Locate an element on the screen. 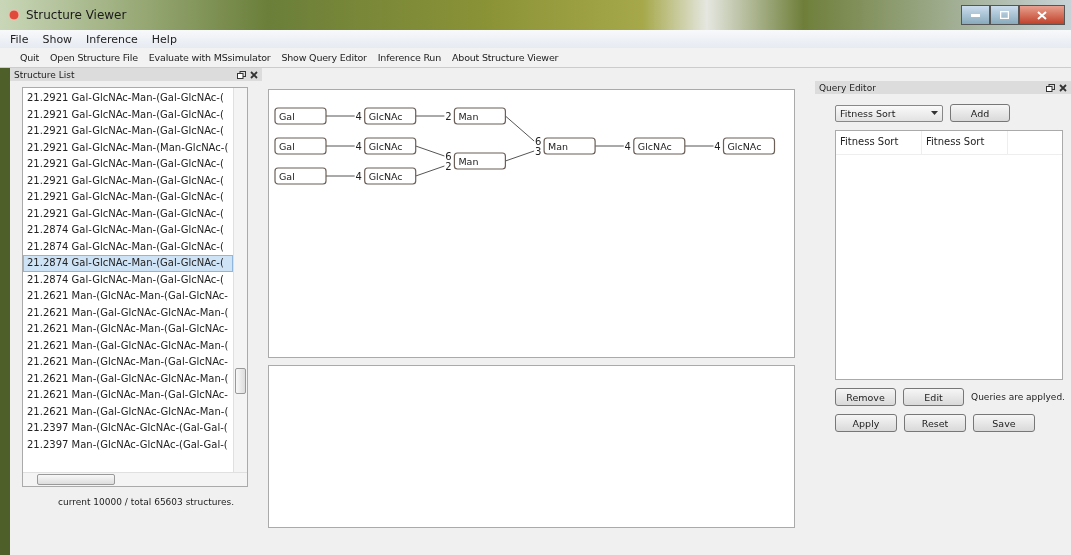 The width and height of the screenshot is (1071, 555). close-button is located at coordinates (1042, 15).